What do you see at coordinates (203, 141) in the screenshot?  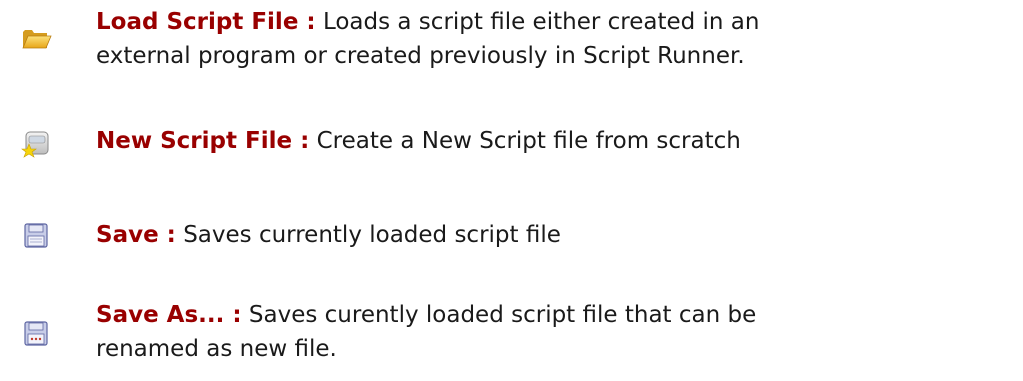 I see `entry-term: New Script File :` at bounding box center [203, 141].